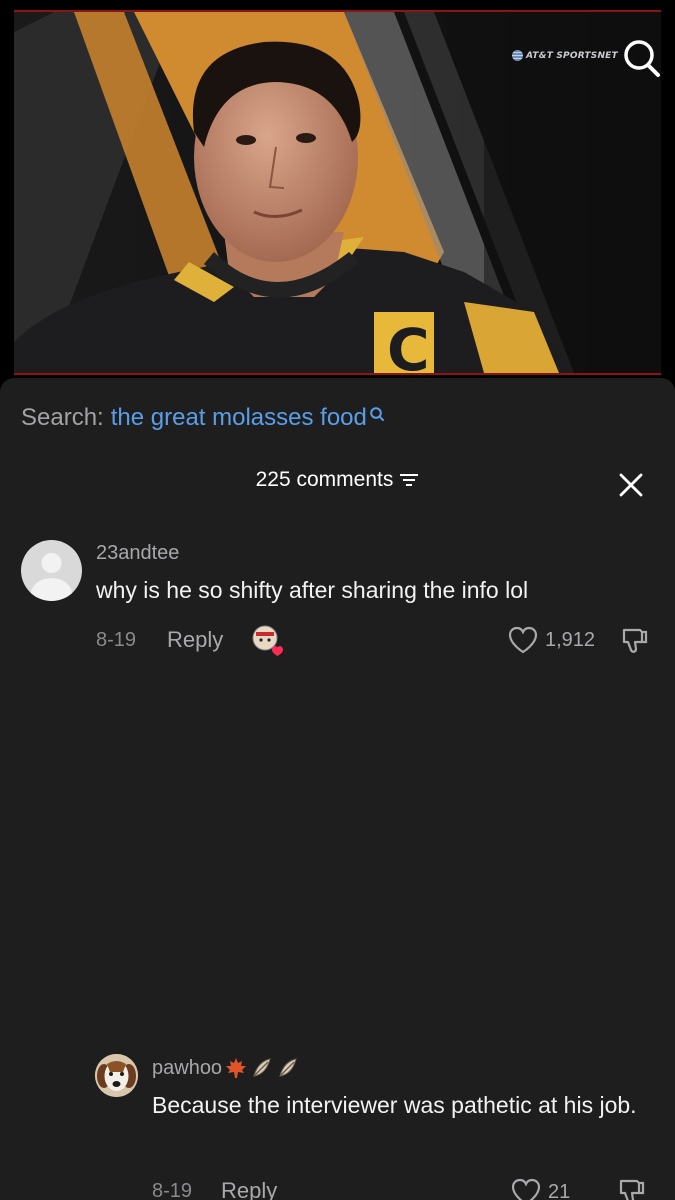  I want to click on like-count: 1,912, so click(570, 640).